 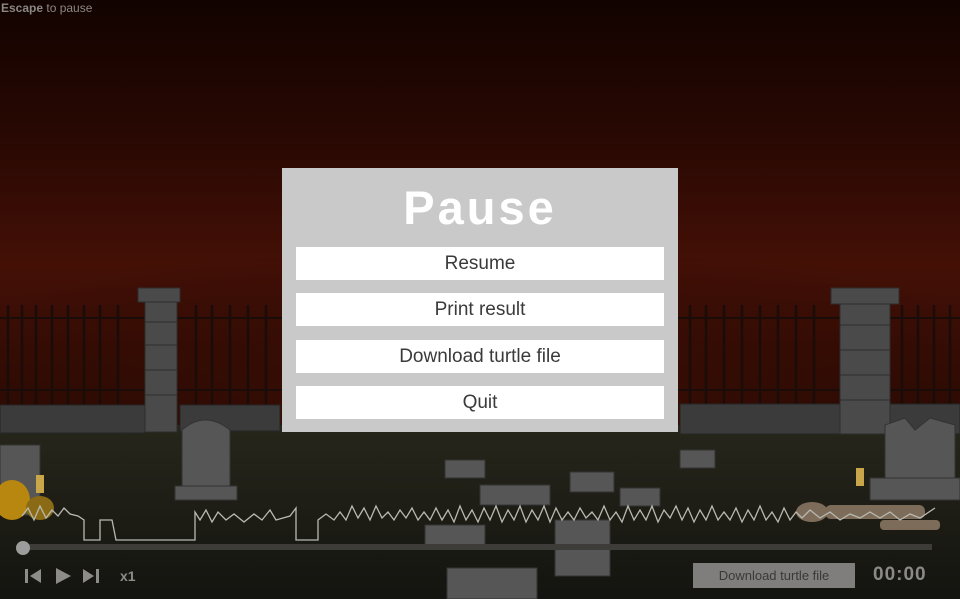 What do you see at coordinates (63, 576) in the screenshot?
I see `play-icon` at bounding box center [63, 576].